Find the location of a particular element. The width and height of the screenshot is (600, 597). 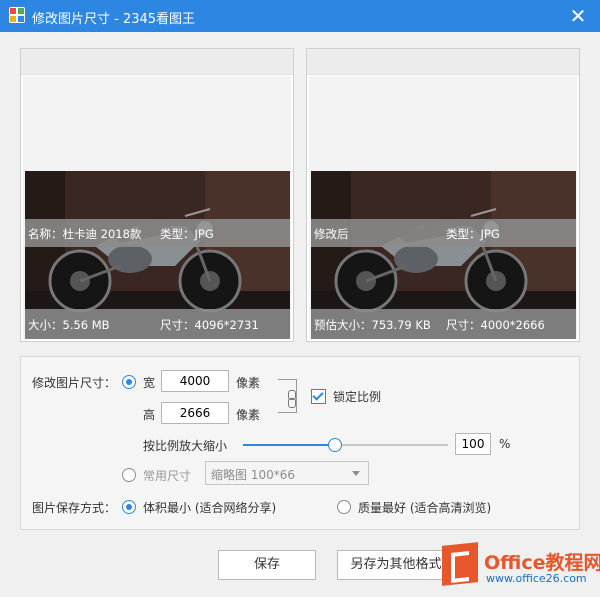

save-mode-label: 图片保存方式： is located at coordinates (74, 508).